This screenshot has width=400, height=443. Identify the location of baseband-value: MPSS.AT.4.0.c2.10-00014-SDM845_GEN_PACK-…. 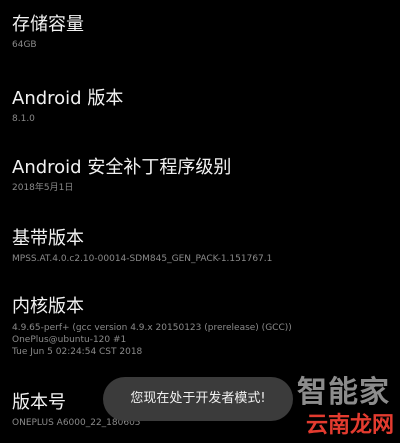
(142, 259).